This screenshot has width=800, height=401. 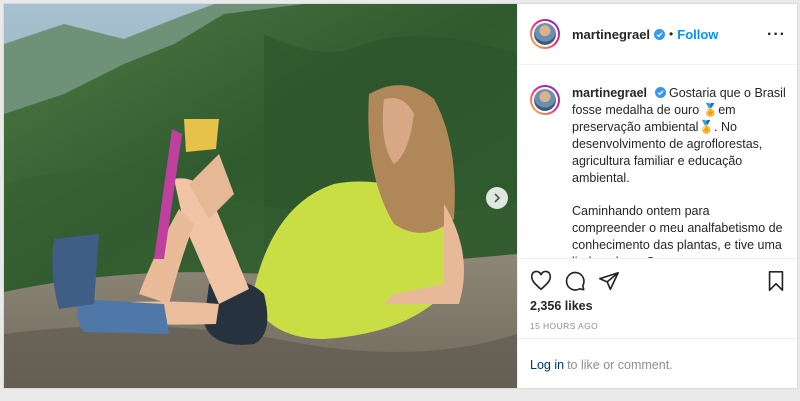 I want to click on heart-icon, so click(x=541, y=280).